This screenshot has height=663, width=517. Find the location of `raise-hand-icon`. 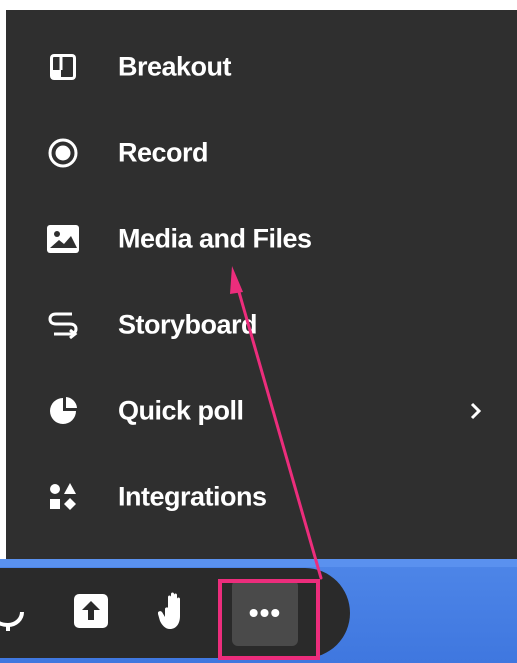

raise-hand-icon is located at coordinates (173, 613).